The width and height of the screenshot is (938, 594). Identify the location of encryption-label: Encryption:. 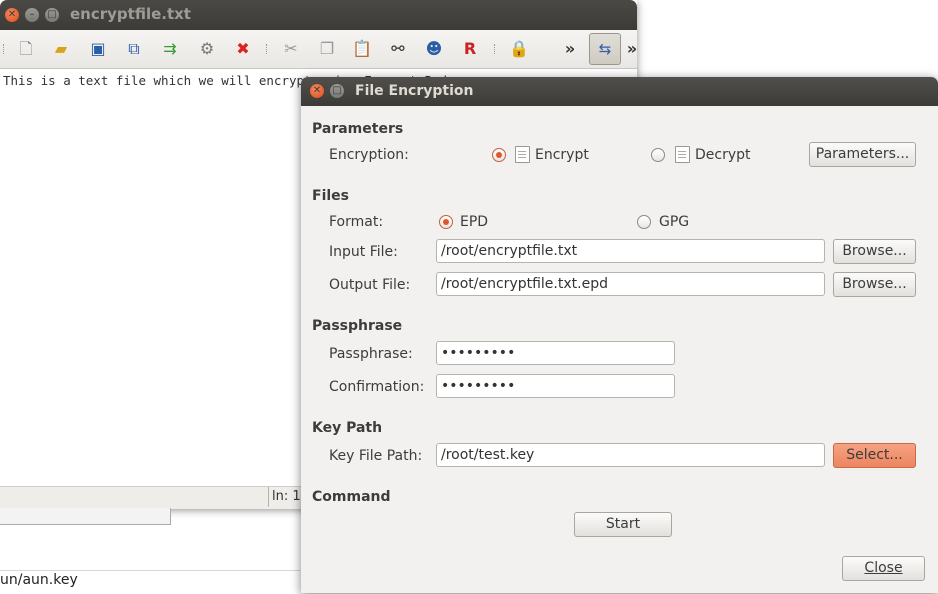
(369, 155).